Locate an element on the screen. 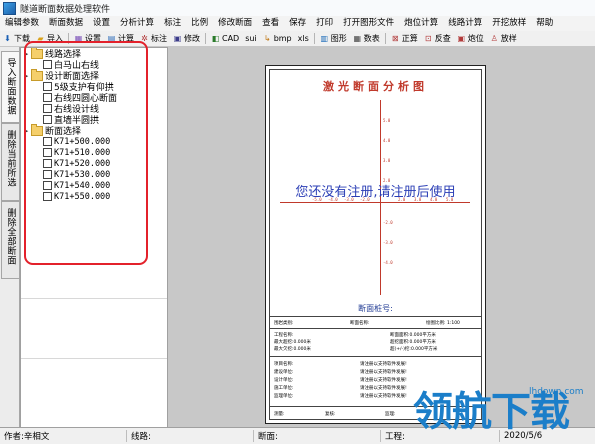 The width and height of the screenshot is (595, 444). menu-analysis: 分析计算 is located at coordinates (137, 23).